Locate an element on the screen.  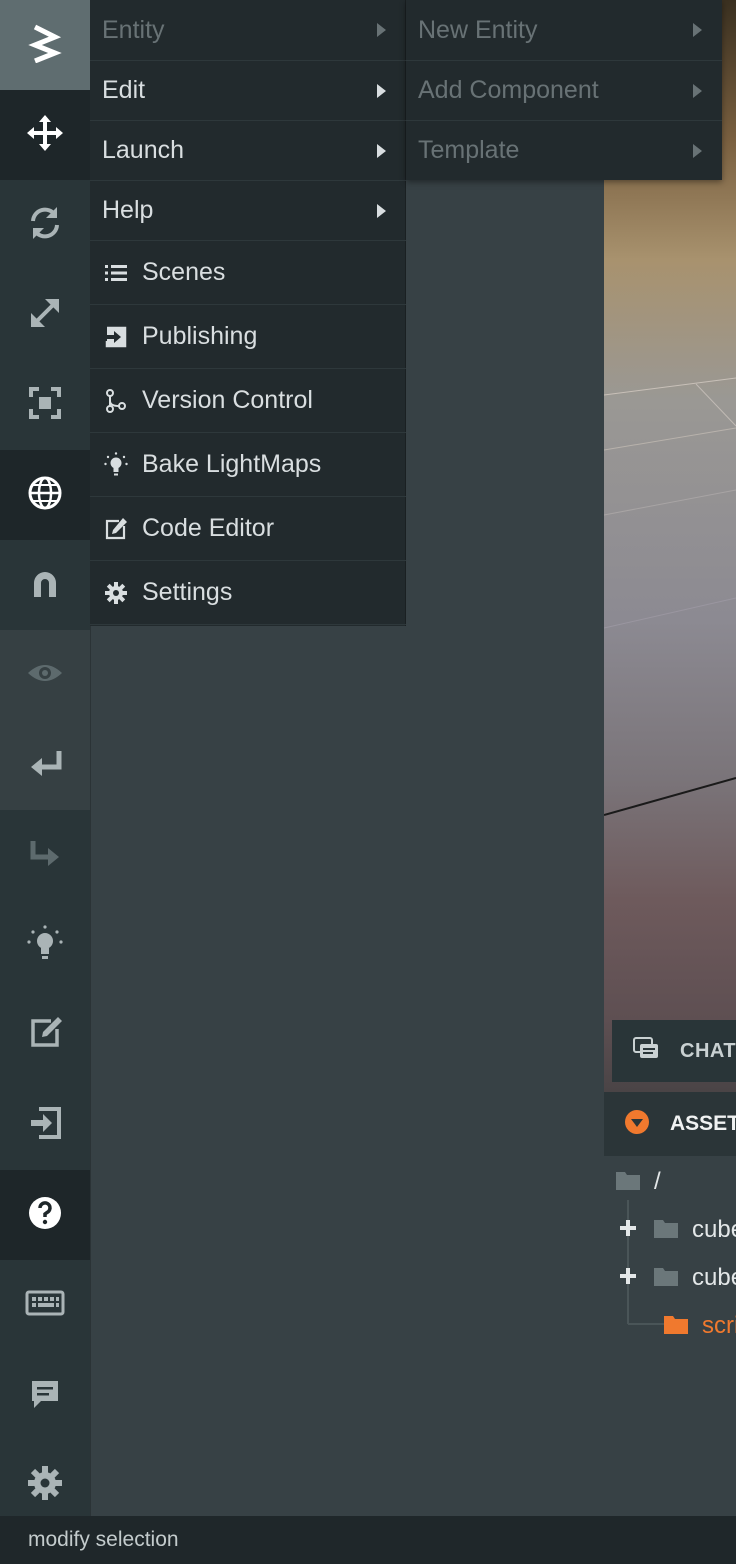
bake-lightmaps-button is located at coordinates (45, 945).